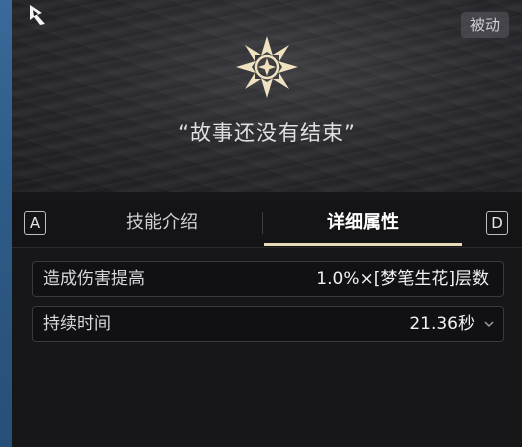 The width and height of the screenshot is (522, 447). Describe the element at coordinates (35, 223) in the screenshot. I see `key-hint-a: A` at that location.